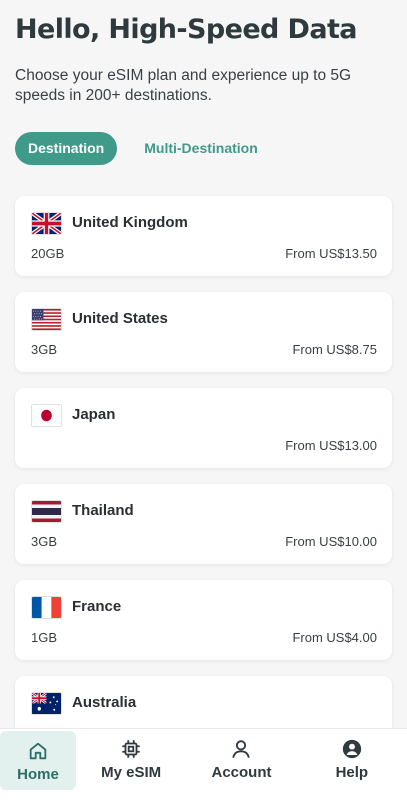 Image resolution: width=407 pixels, height=800 pixels. Describe the element at coordinates (46, 319) in the screenshot. I see `us-flag-icon` at that location.